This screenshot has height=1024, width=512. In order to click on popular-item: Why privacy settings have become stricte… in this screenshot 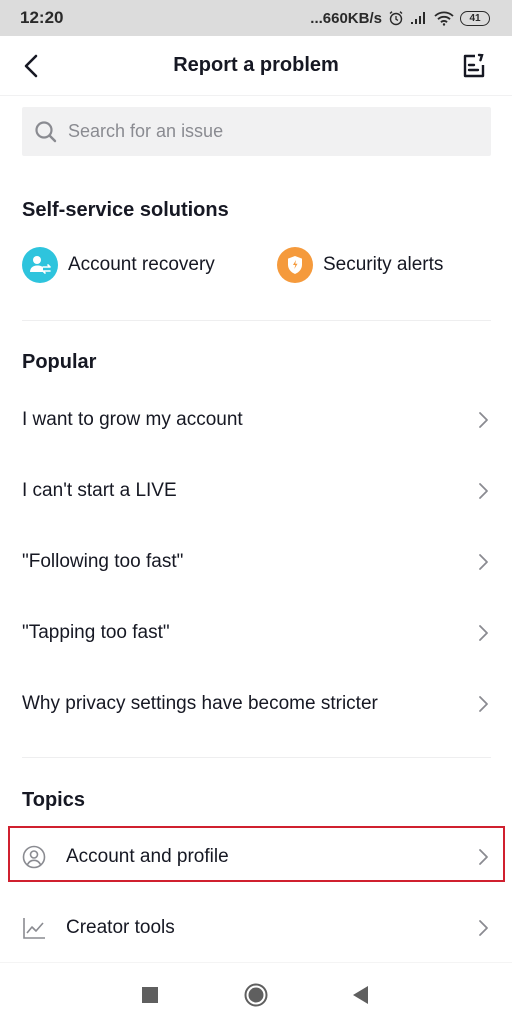, I will do `click(256, 704)`.